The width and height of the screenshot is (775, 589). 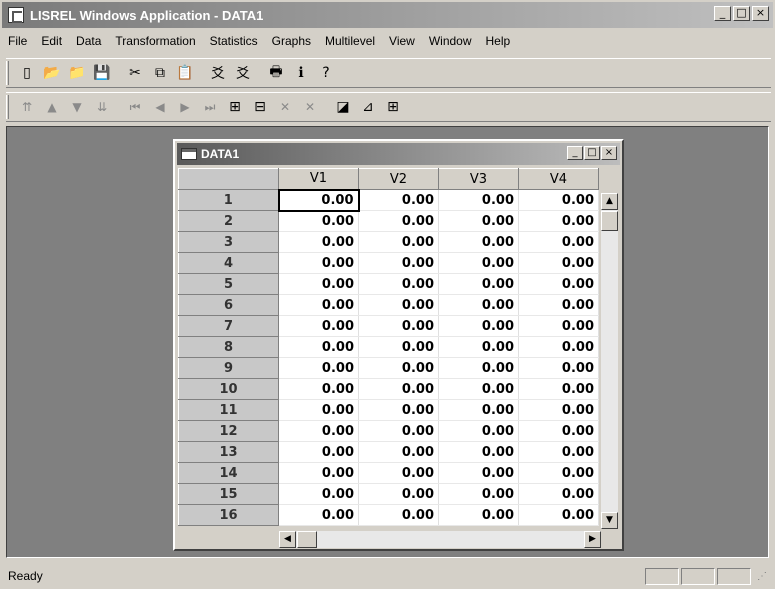 What do you see at coordinates (228, 515) in the screenshot?
I see `row-header: 16` at bounding box center [228, 515].